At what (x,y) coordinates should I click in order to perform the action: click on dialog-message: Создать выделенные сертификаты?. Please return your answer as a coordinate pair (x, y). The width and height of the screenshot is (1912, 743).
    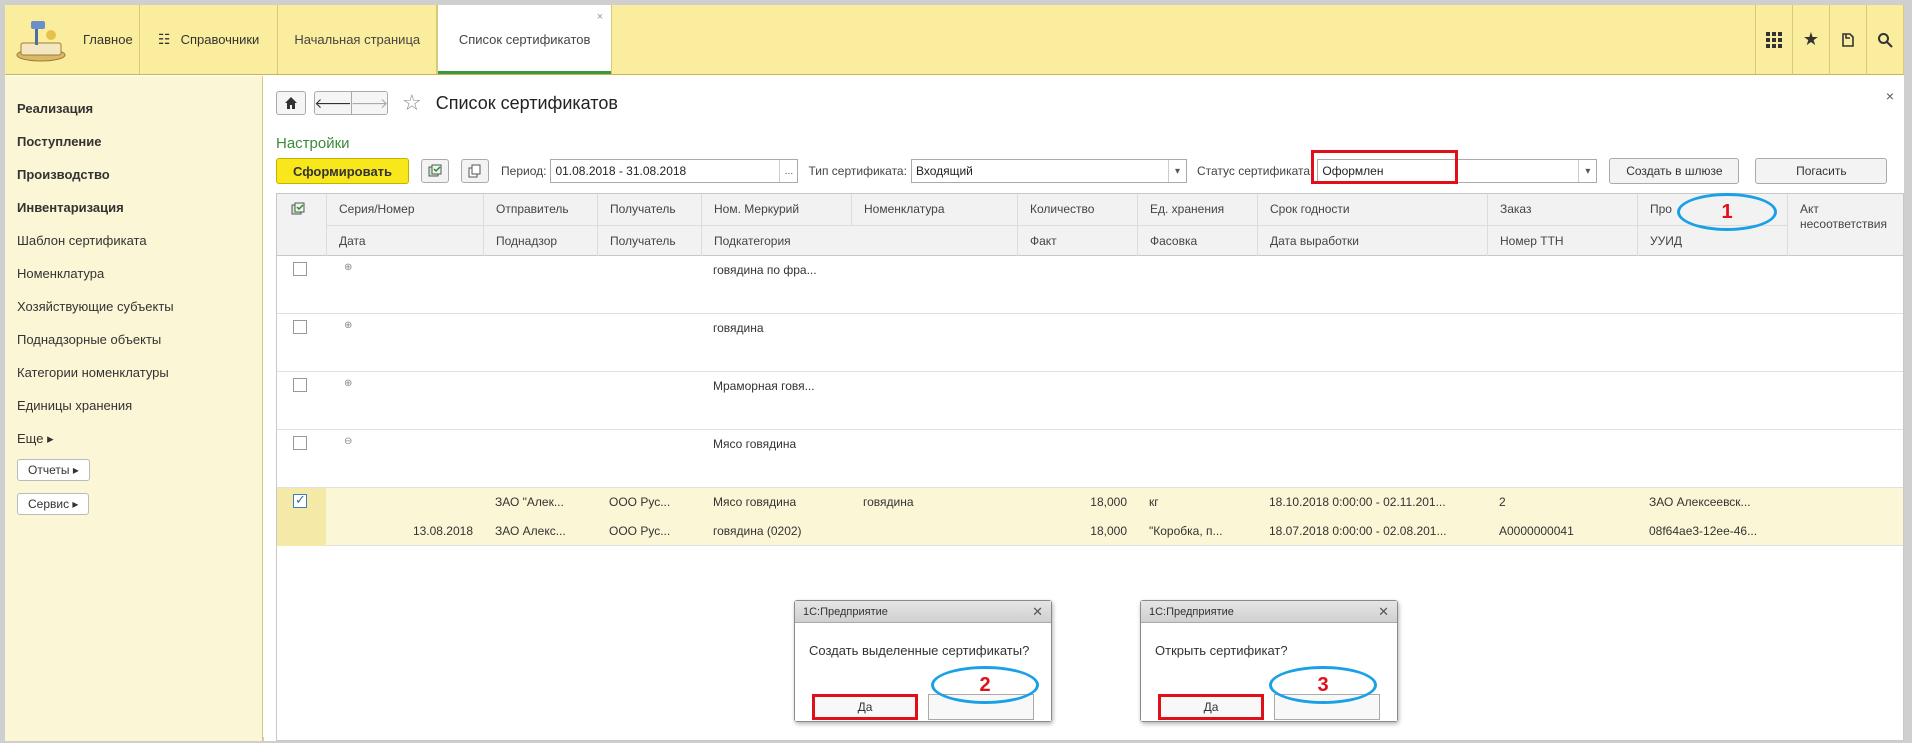
    Looking at the image, I should click on (919, 650).